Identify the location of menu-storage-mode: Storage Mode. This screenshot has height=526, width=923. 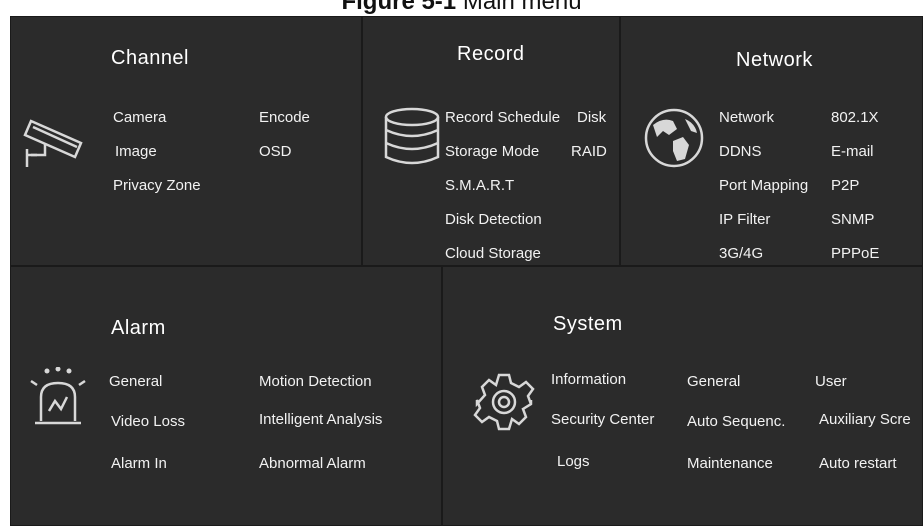
(492, 151).